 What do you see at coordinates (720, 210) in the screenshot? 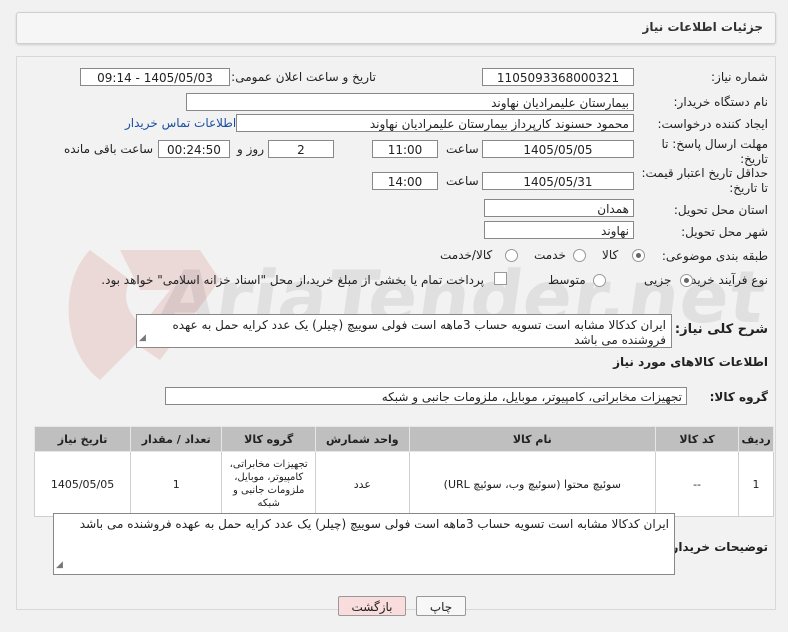
I see `province-label: استان محل تحویل:` at bounding box center [720, 210].